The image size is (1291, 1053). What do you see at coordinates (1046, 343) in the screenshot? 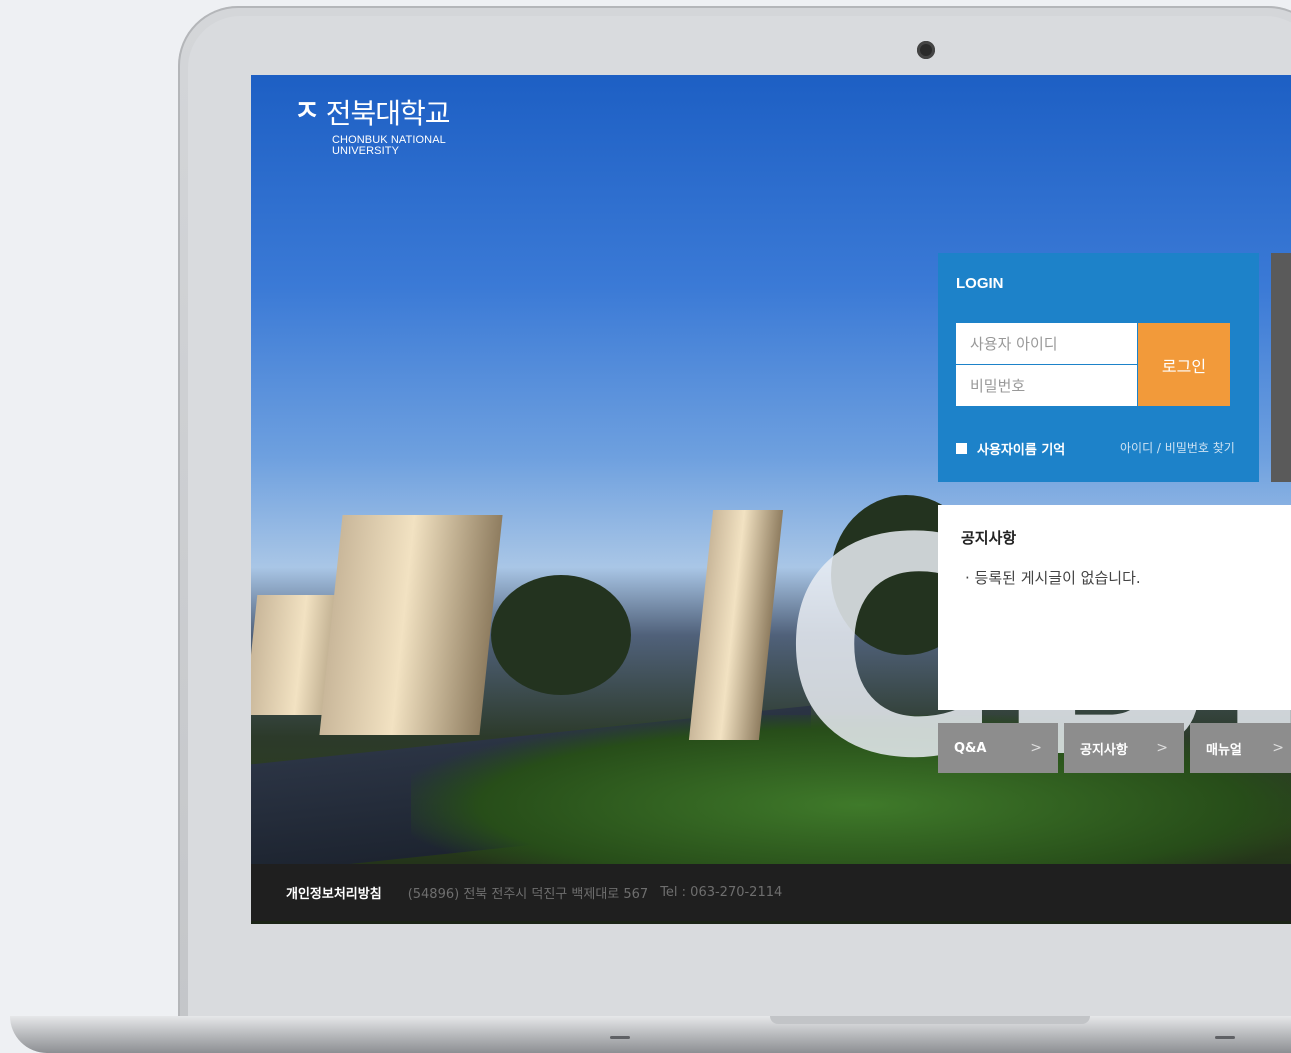
I see `user-id-input` at bounding box center [1046, 343].